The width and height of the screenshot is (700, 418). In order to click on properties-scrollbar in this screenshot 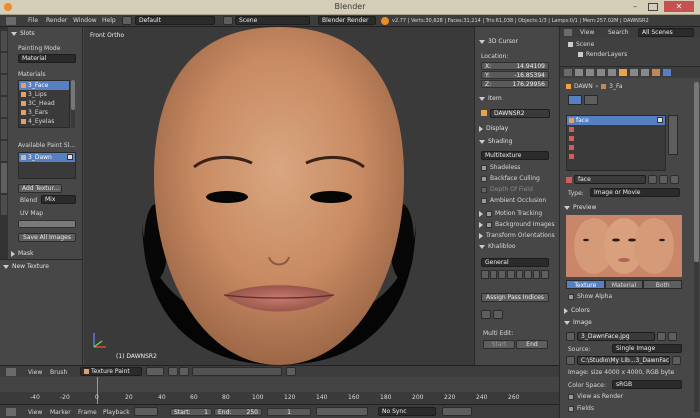, I will do `click(696, 247)`.